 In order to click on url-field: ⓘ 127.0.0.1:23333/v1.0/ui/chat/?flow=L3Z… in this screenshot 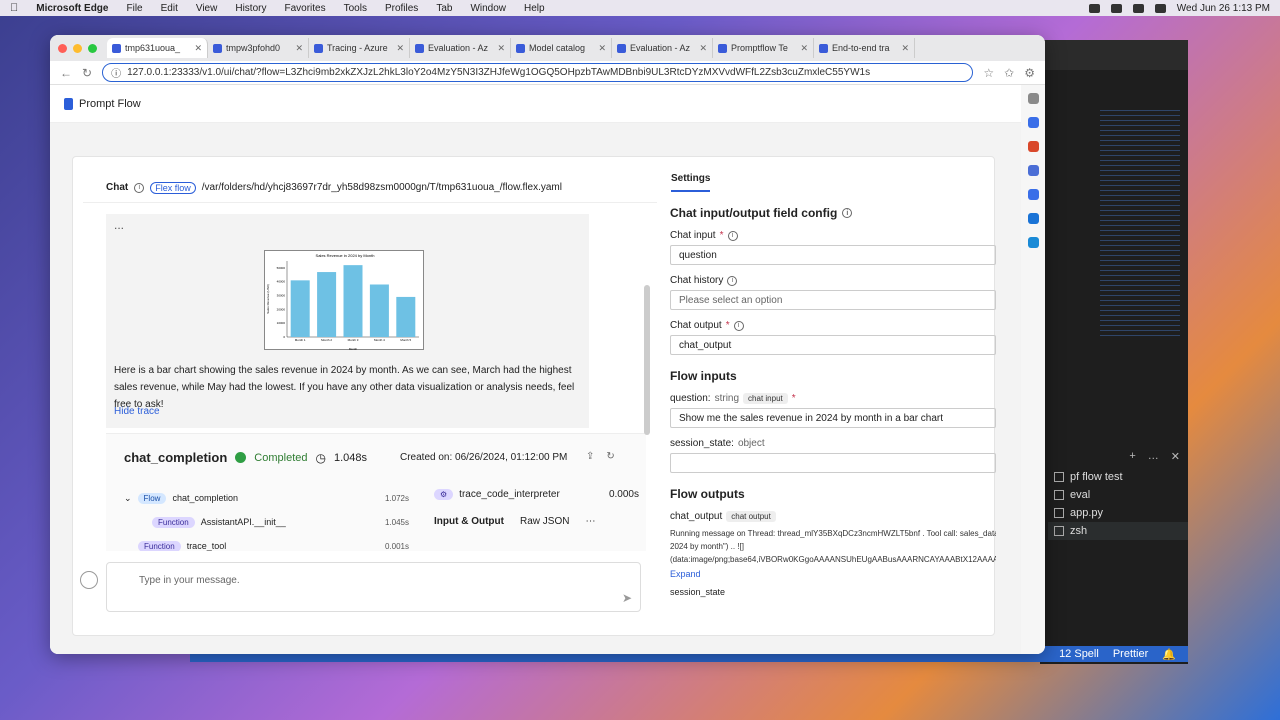, I will do `click(538, 72)`.